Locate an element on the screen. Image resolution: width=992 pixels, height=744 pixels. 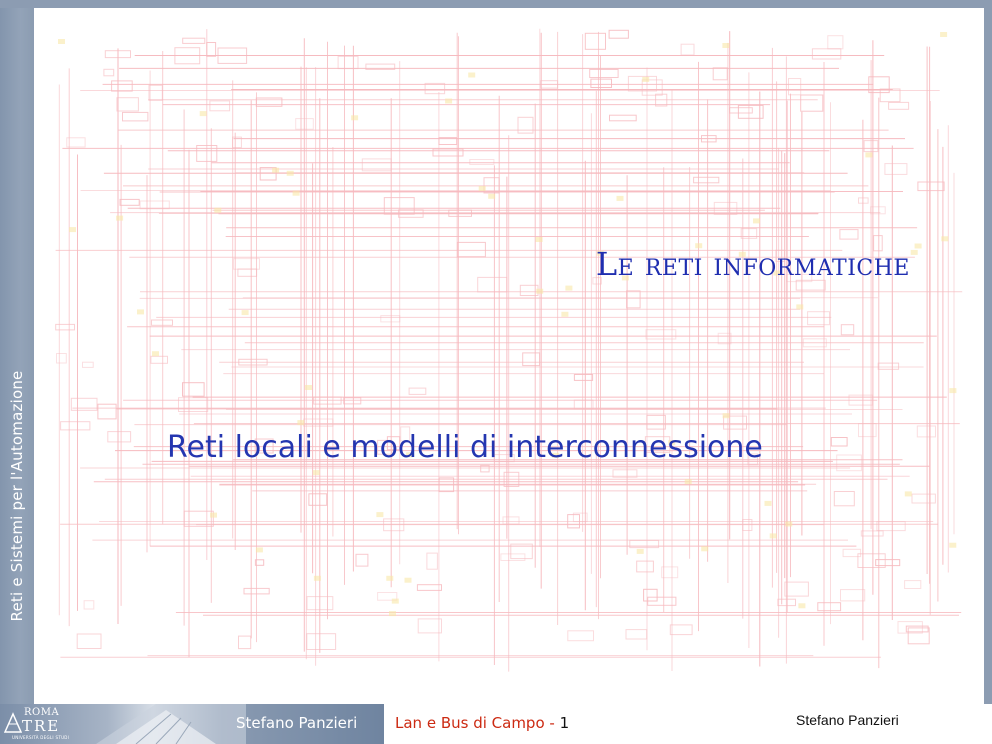
logo-university-text: UNIVERSITÀ DEGLI STUDI is located at coordinates (41, 737).